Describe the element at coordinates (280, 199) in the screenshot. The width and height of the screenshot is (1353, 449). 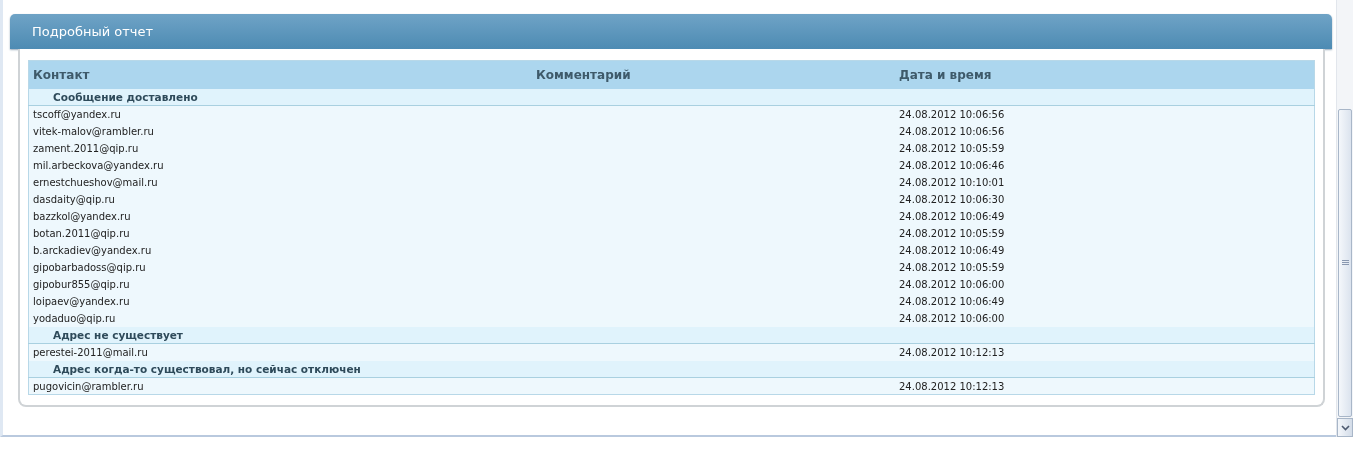
I see `table-cell: dasdaity@qip.ru` at that location.